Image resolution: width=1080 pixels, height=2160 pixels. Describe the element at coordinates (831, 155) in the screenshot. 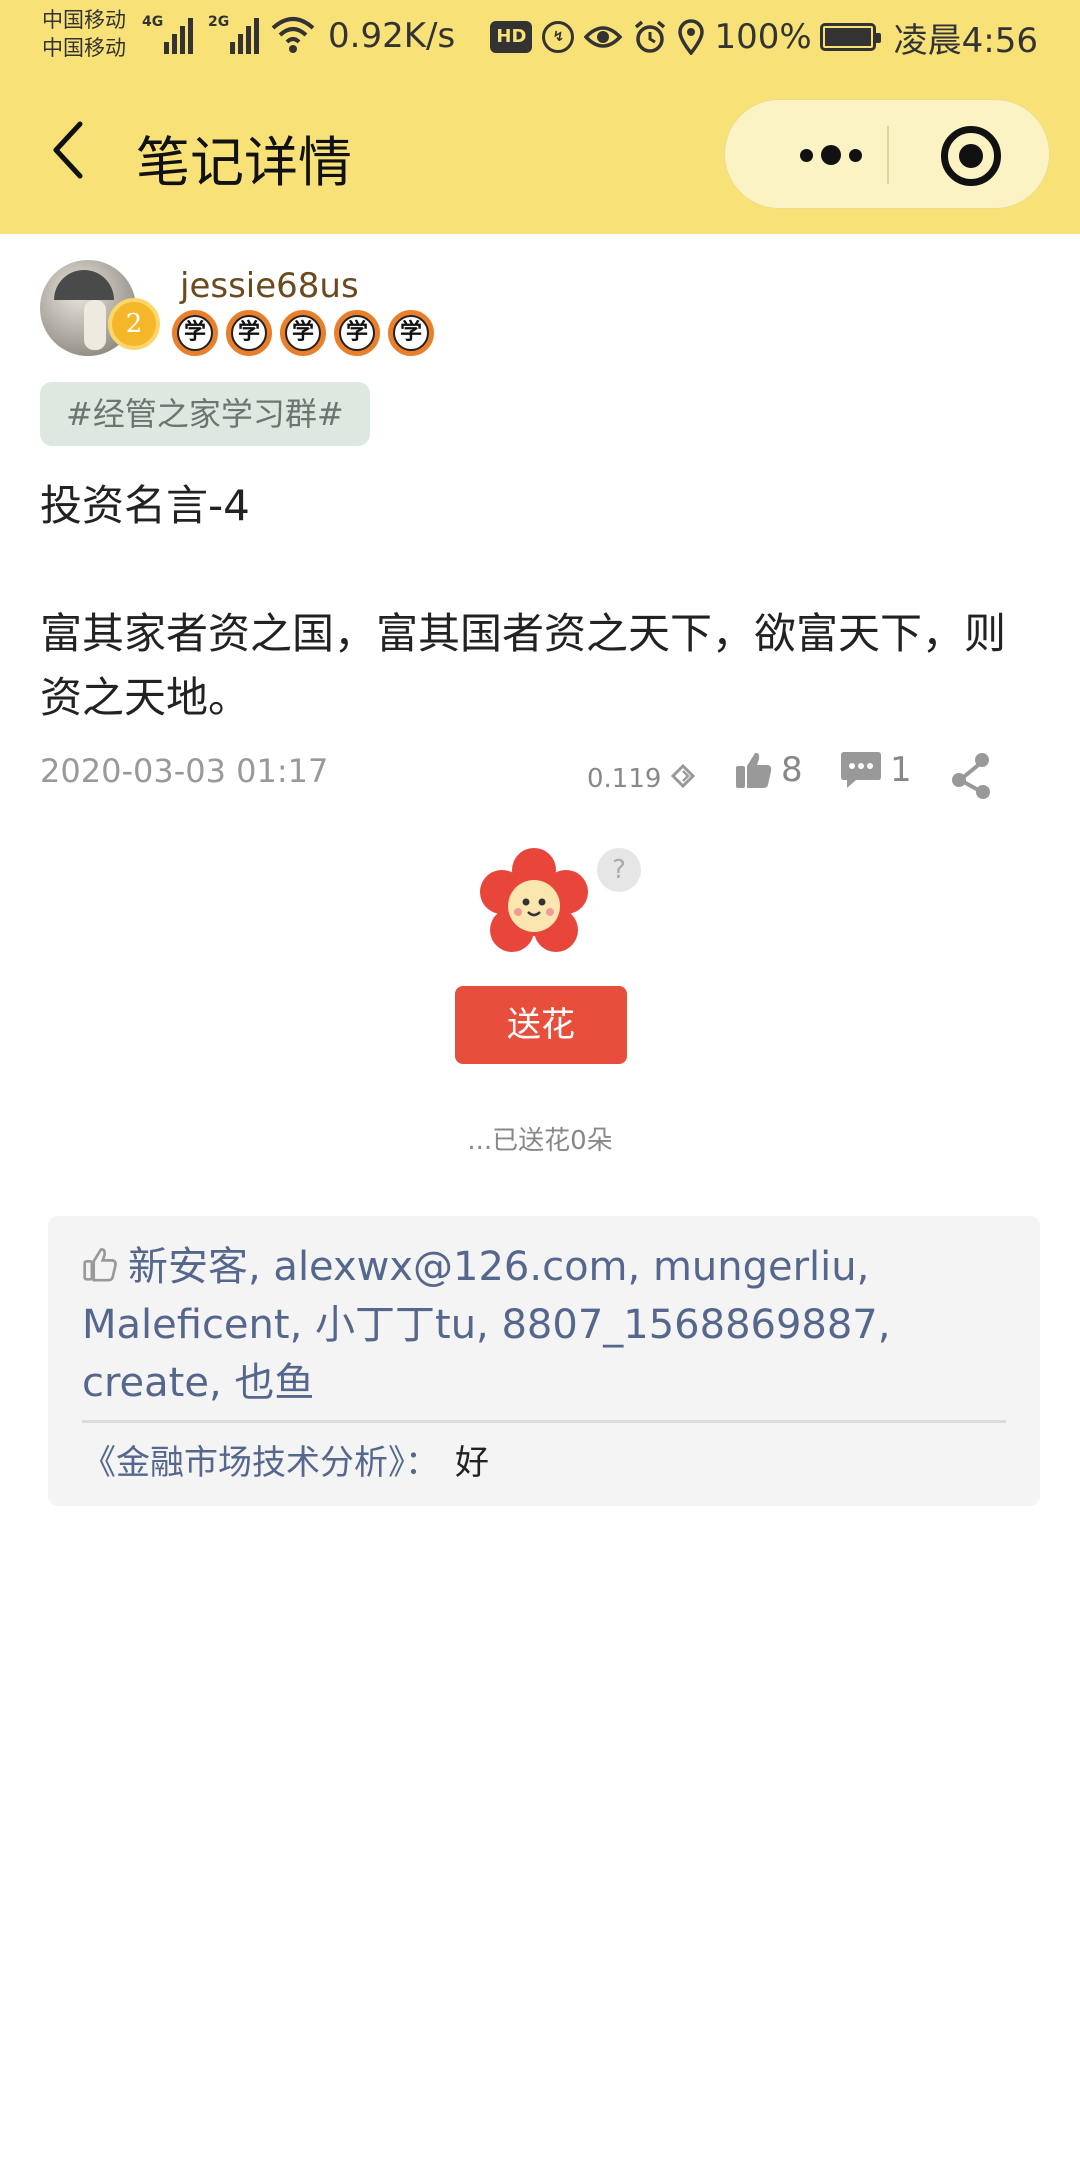

I see `more-icon` at that location.